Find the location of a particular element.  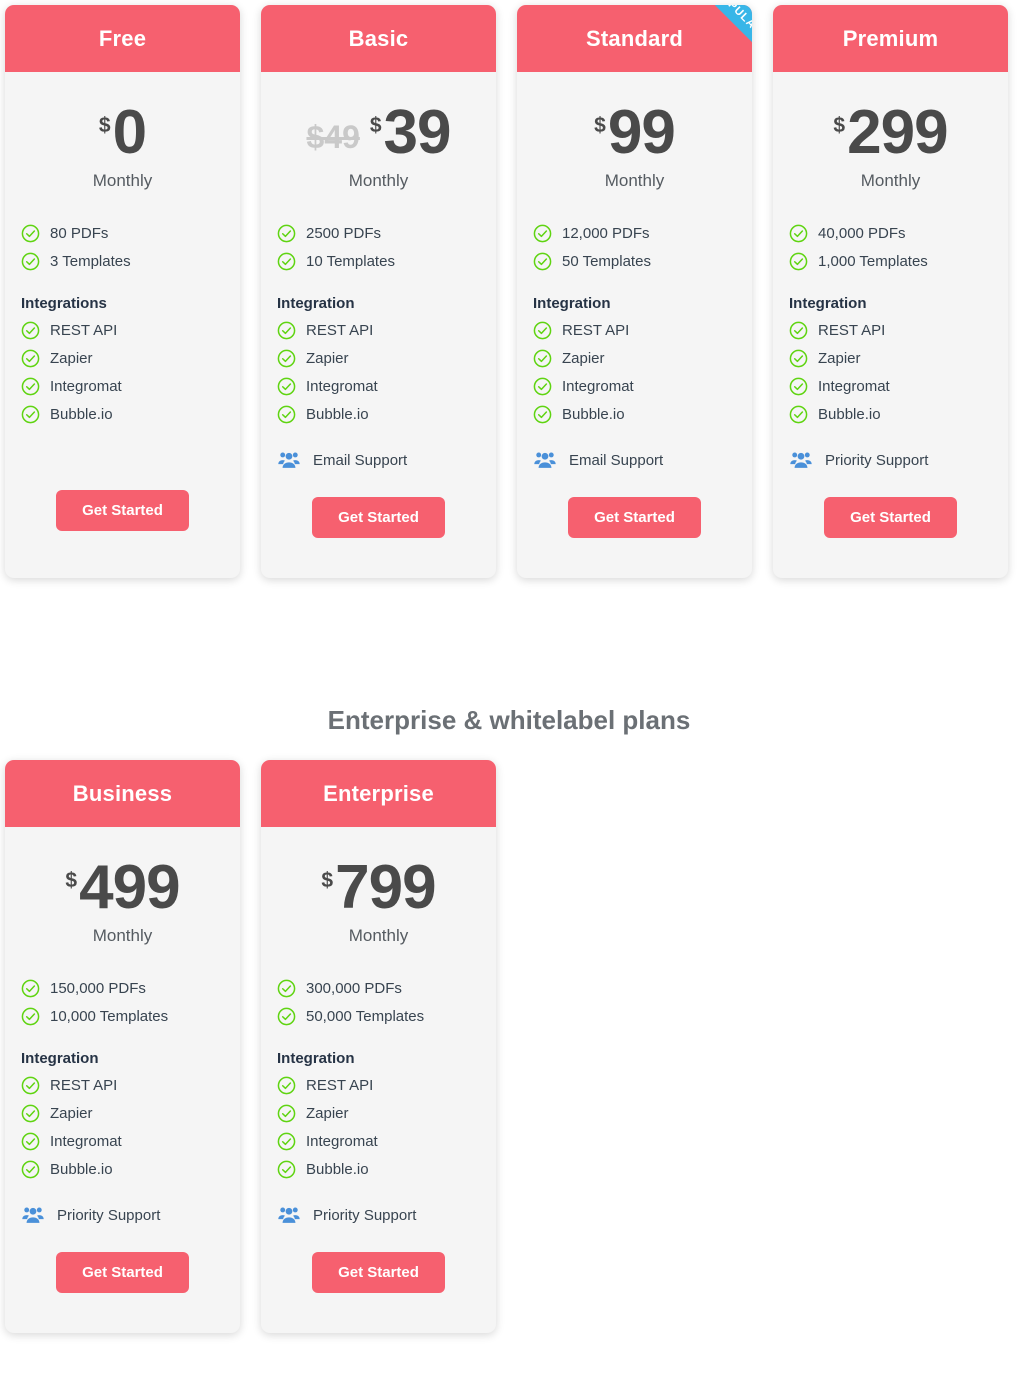

feature-label: 10 Templates is located at coordinates (350, 261).